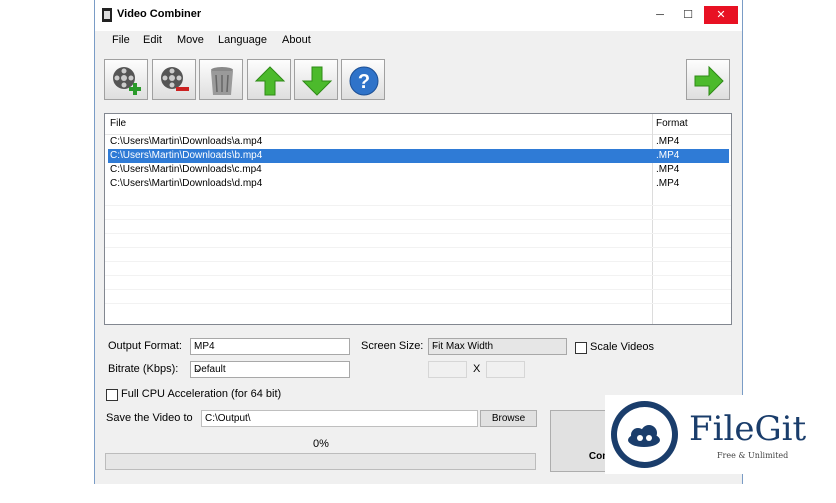 Image resolution: width=836 pixels, height=503 pixels. I want to click on help-button: ?, so click(363, 79).